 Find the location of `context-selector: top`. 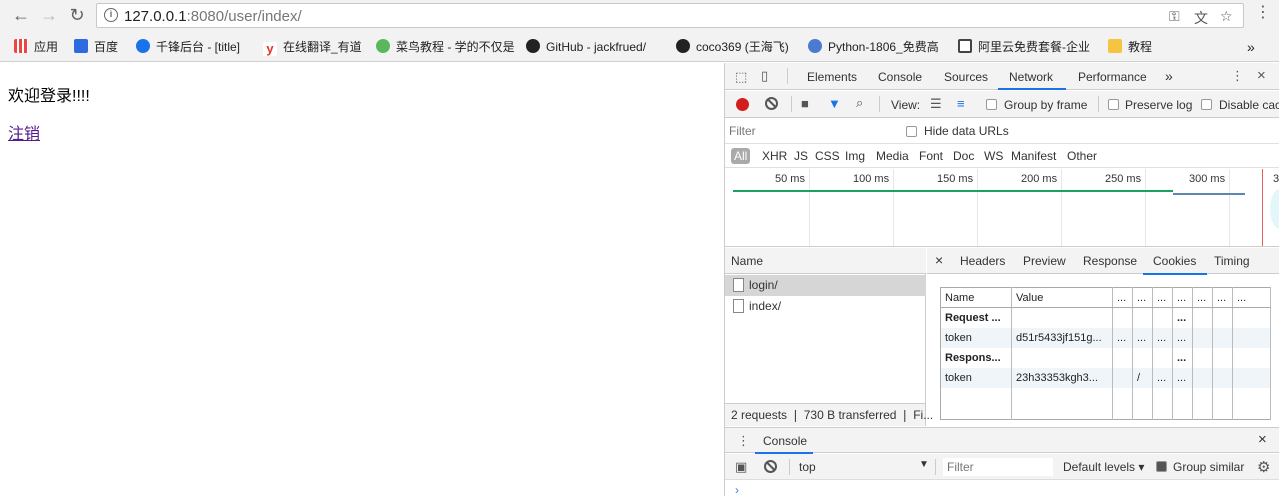

context-selector: top is located at coordinates (807, 467).